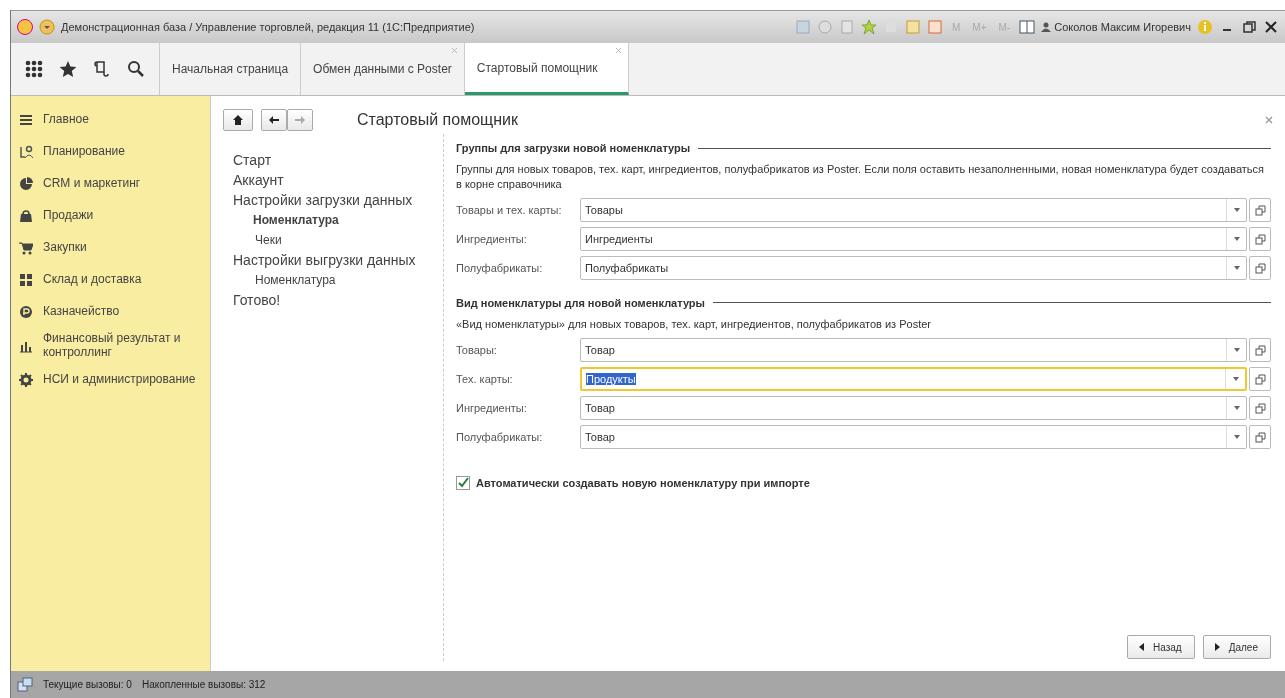  I want to click on connection-icon, so click(25, 684).